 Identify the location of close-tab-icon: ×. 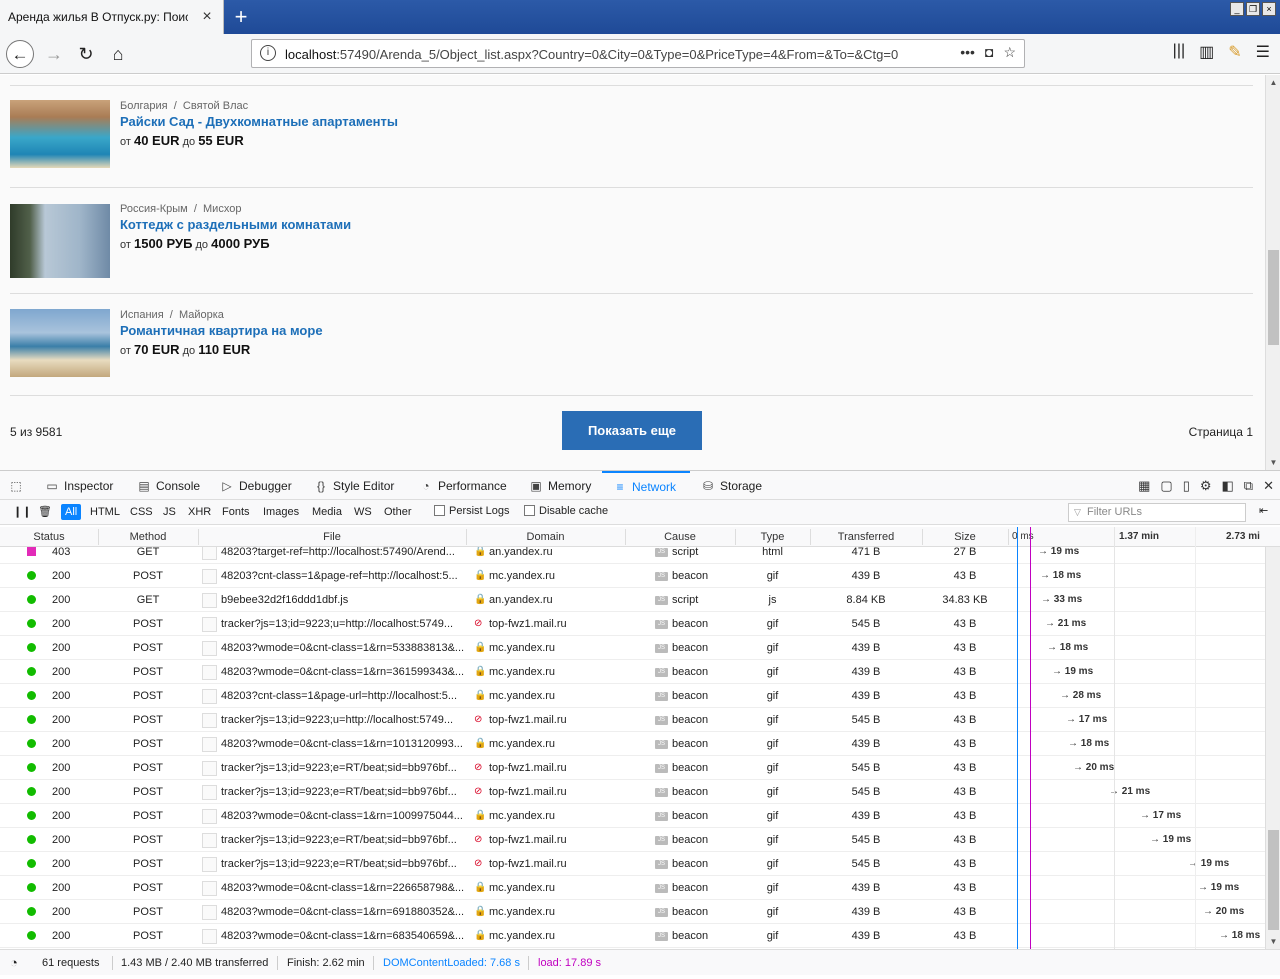
(207, 17).